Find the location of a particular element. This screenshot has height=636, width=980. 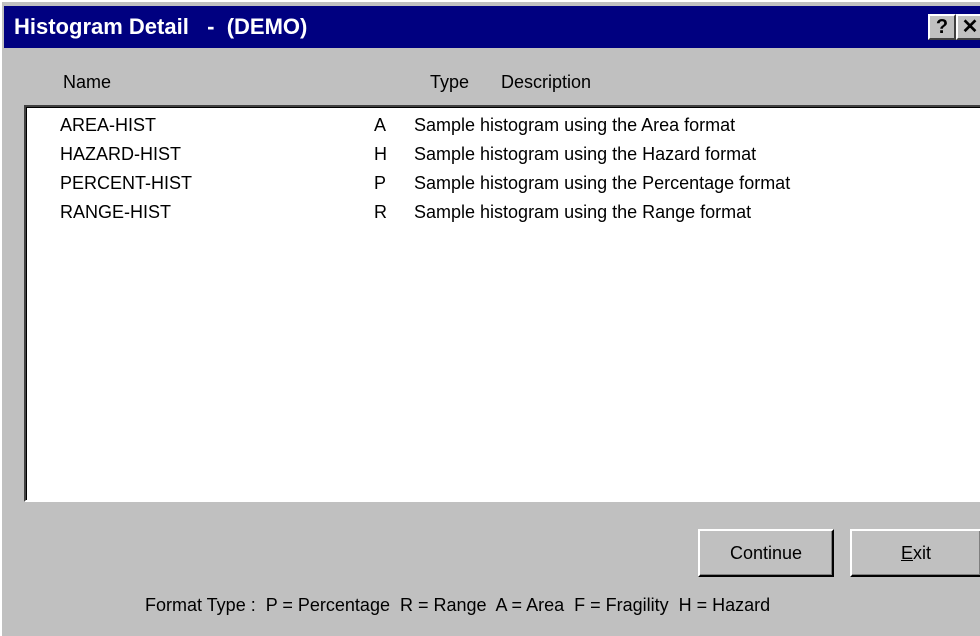

help-icon: ? is located at coordinates (942, 27).